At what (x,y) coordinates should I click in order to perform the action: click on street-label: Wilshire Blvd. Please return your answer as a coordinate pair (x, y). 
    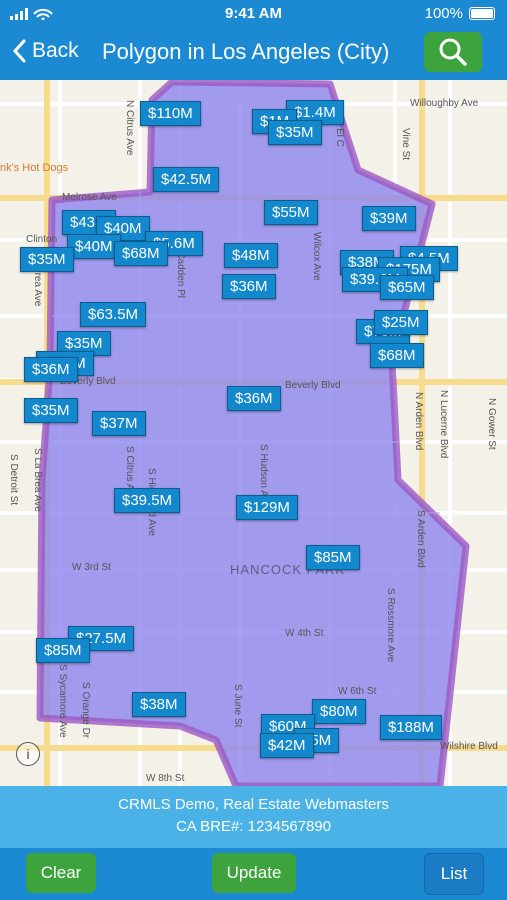
    Looking at the image, I should click on (469, 746).